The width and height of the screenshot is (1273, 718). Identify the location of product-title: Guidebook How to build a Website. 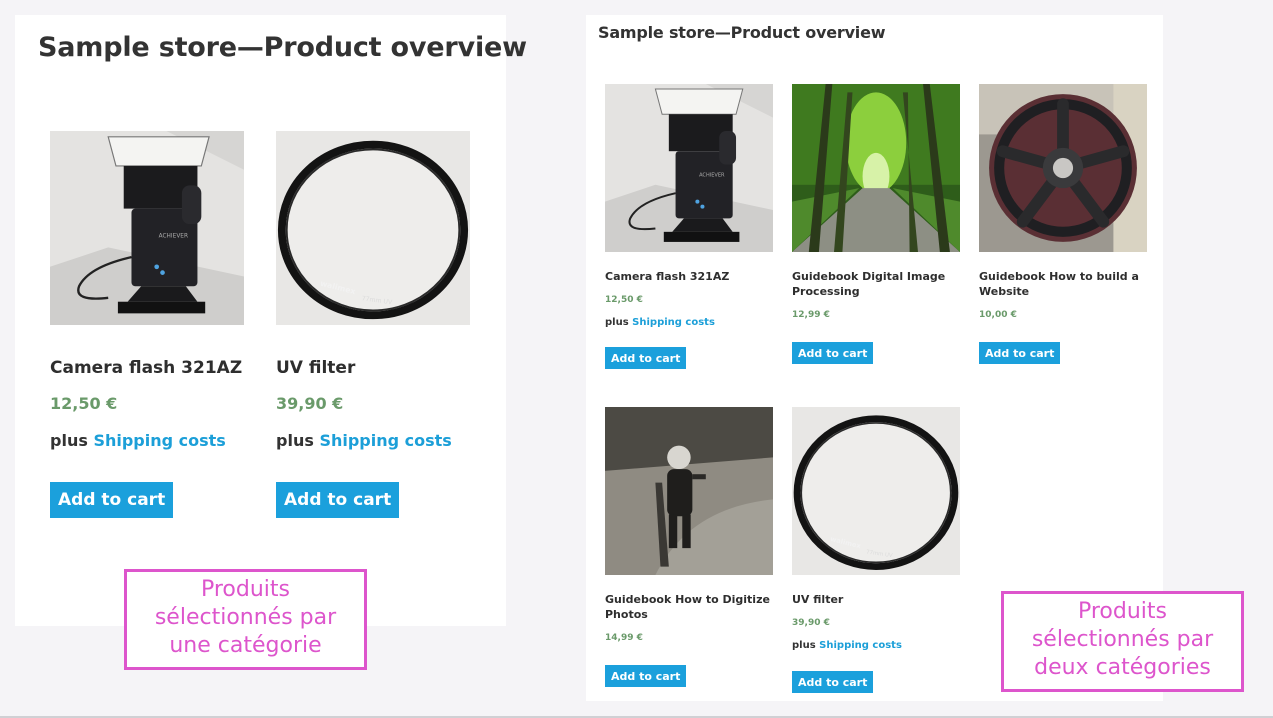
(1063, 285).